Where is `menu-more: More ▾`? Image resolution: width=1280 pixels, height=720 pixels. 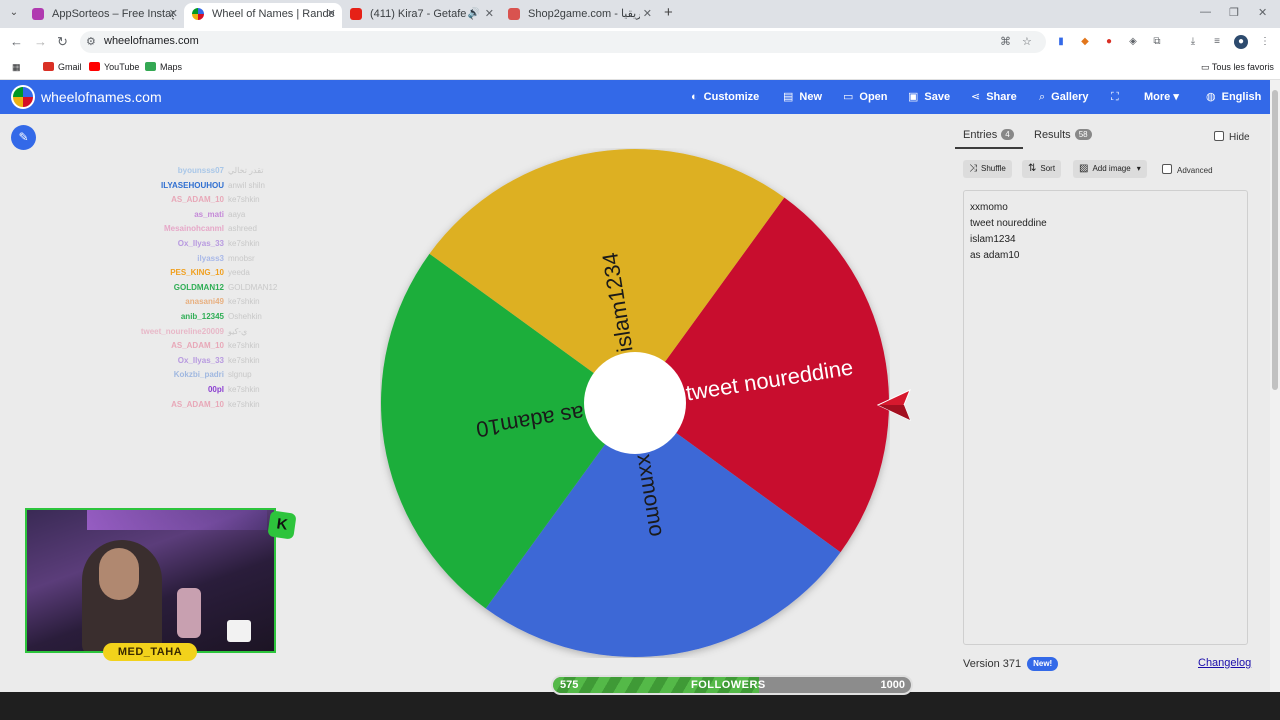
menu-more: More ▾ is located at coordinates (1161, 97).